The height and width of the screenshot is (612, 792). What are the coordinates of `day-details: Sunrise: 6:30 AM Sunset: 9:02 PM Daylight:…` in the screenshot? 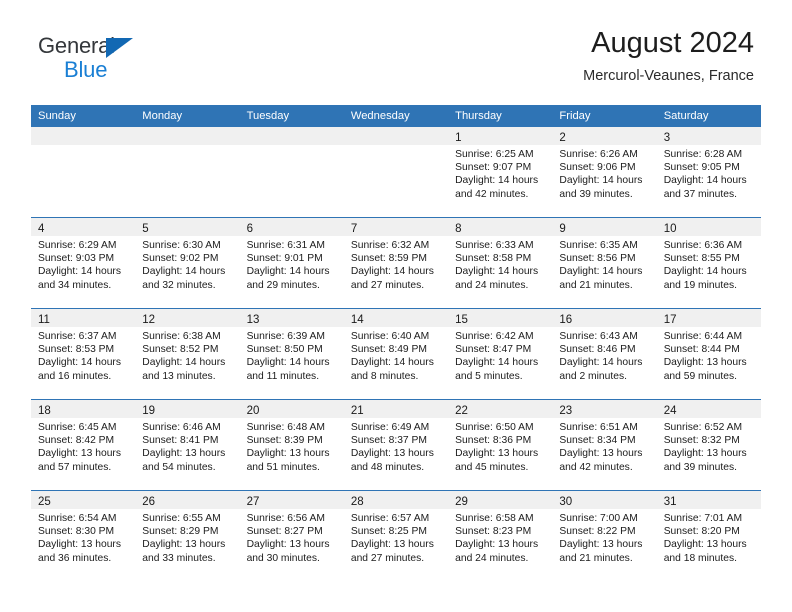 It's located at (187, 264).